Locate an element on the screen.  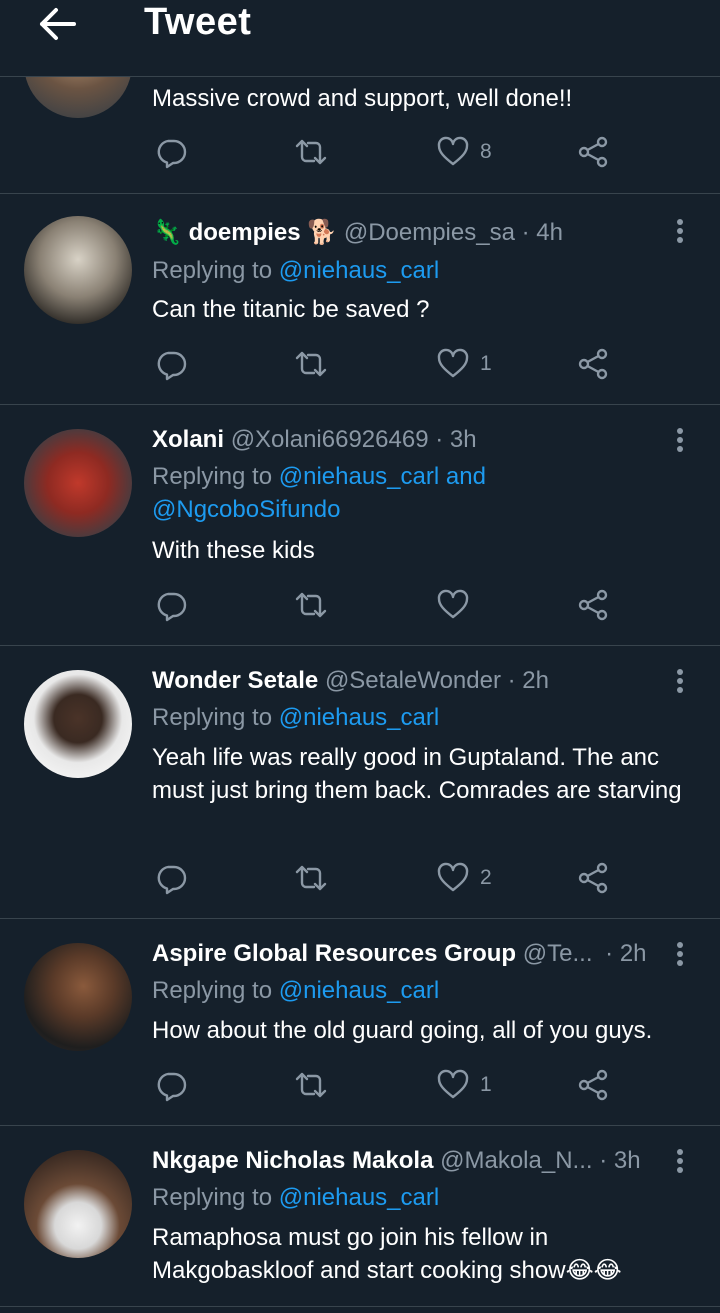
author-name: Nkgape Nicholas Makola is located at coordinates (292, 1160).